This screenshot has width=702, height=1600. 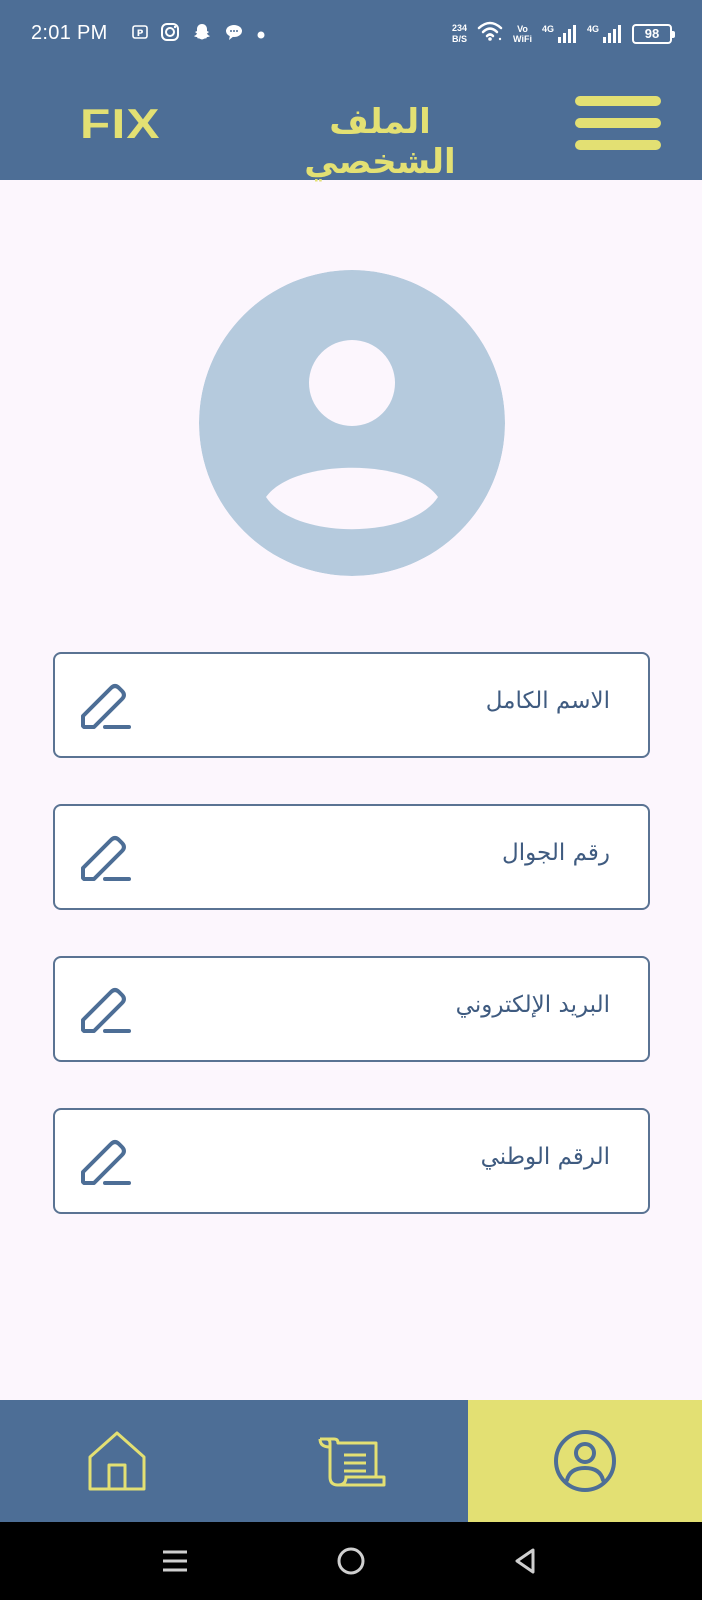 I want to click on user-profile-icon, so click(x=585, y=1461).